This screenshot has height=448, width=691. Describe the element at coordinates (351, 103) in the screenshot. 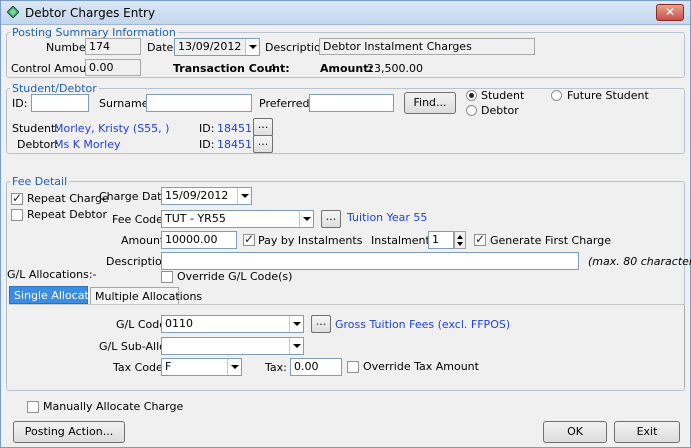

I see `preferred-input` at that location.